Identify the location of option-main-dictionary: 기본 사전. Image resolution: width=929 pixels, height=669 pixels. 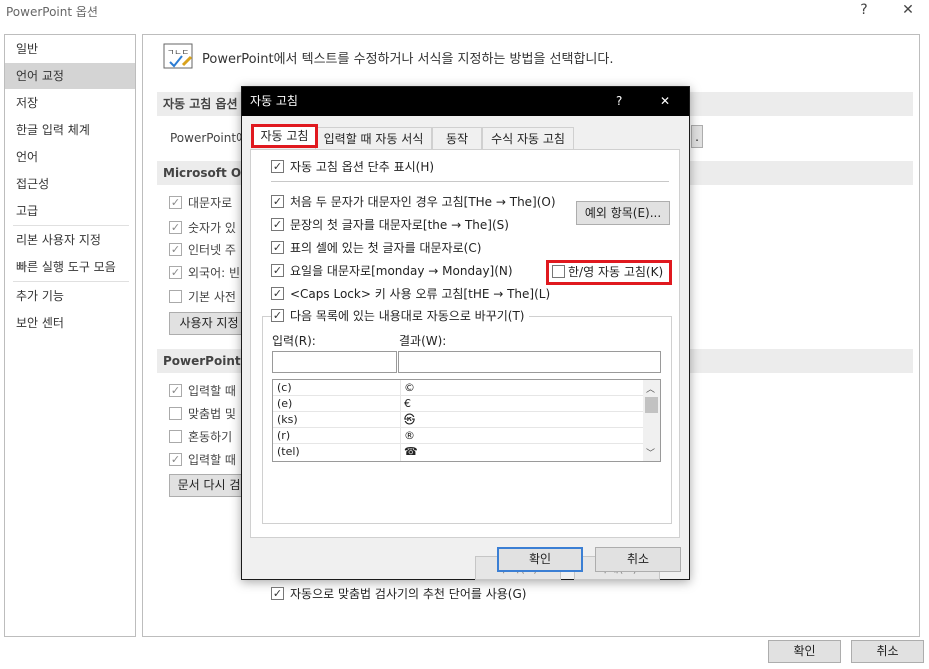
(202, 297).